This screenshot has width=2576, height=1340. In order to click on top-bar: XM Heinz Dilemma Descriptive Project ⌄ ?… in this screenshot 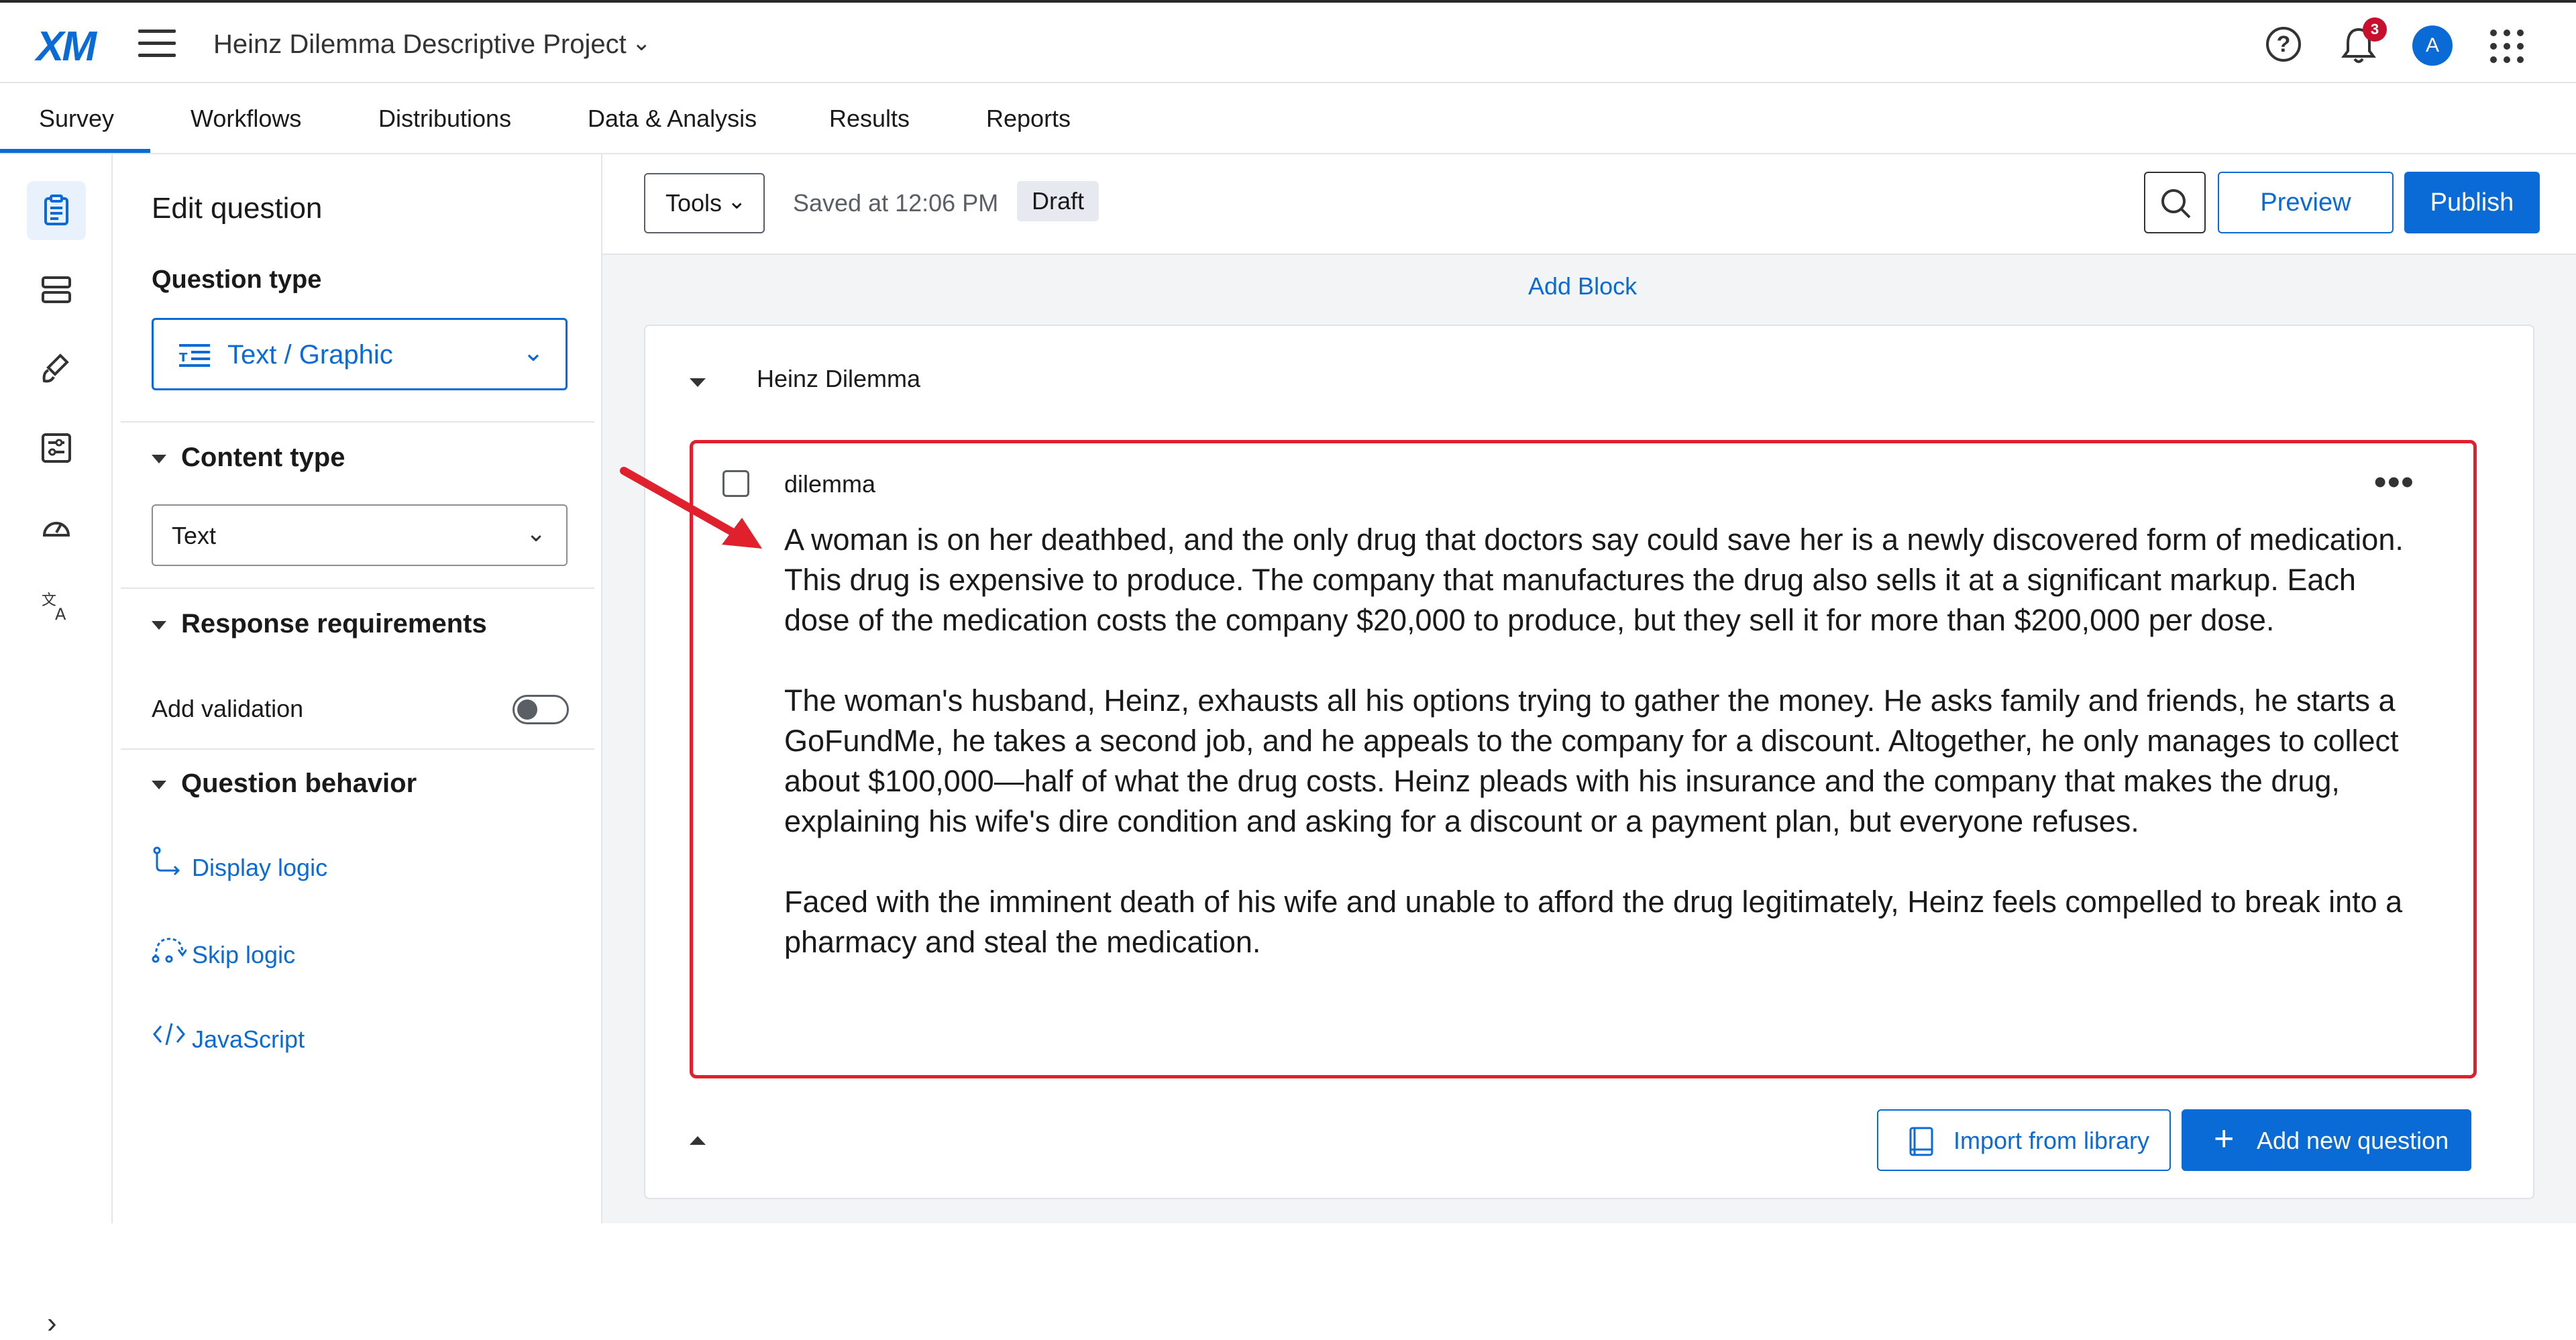, I will do `click(1288, 41)`.